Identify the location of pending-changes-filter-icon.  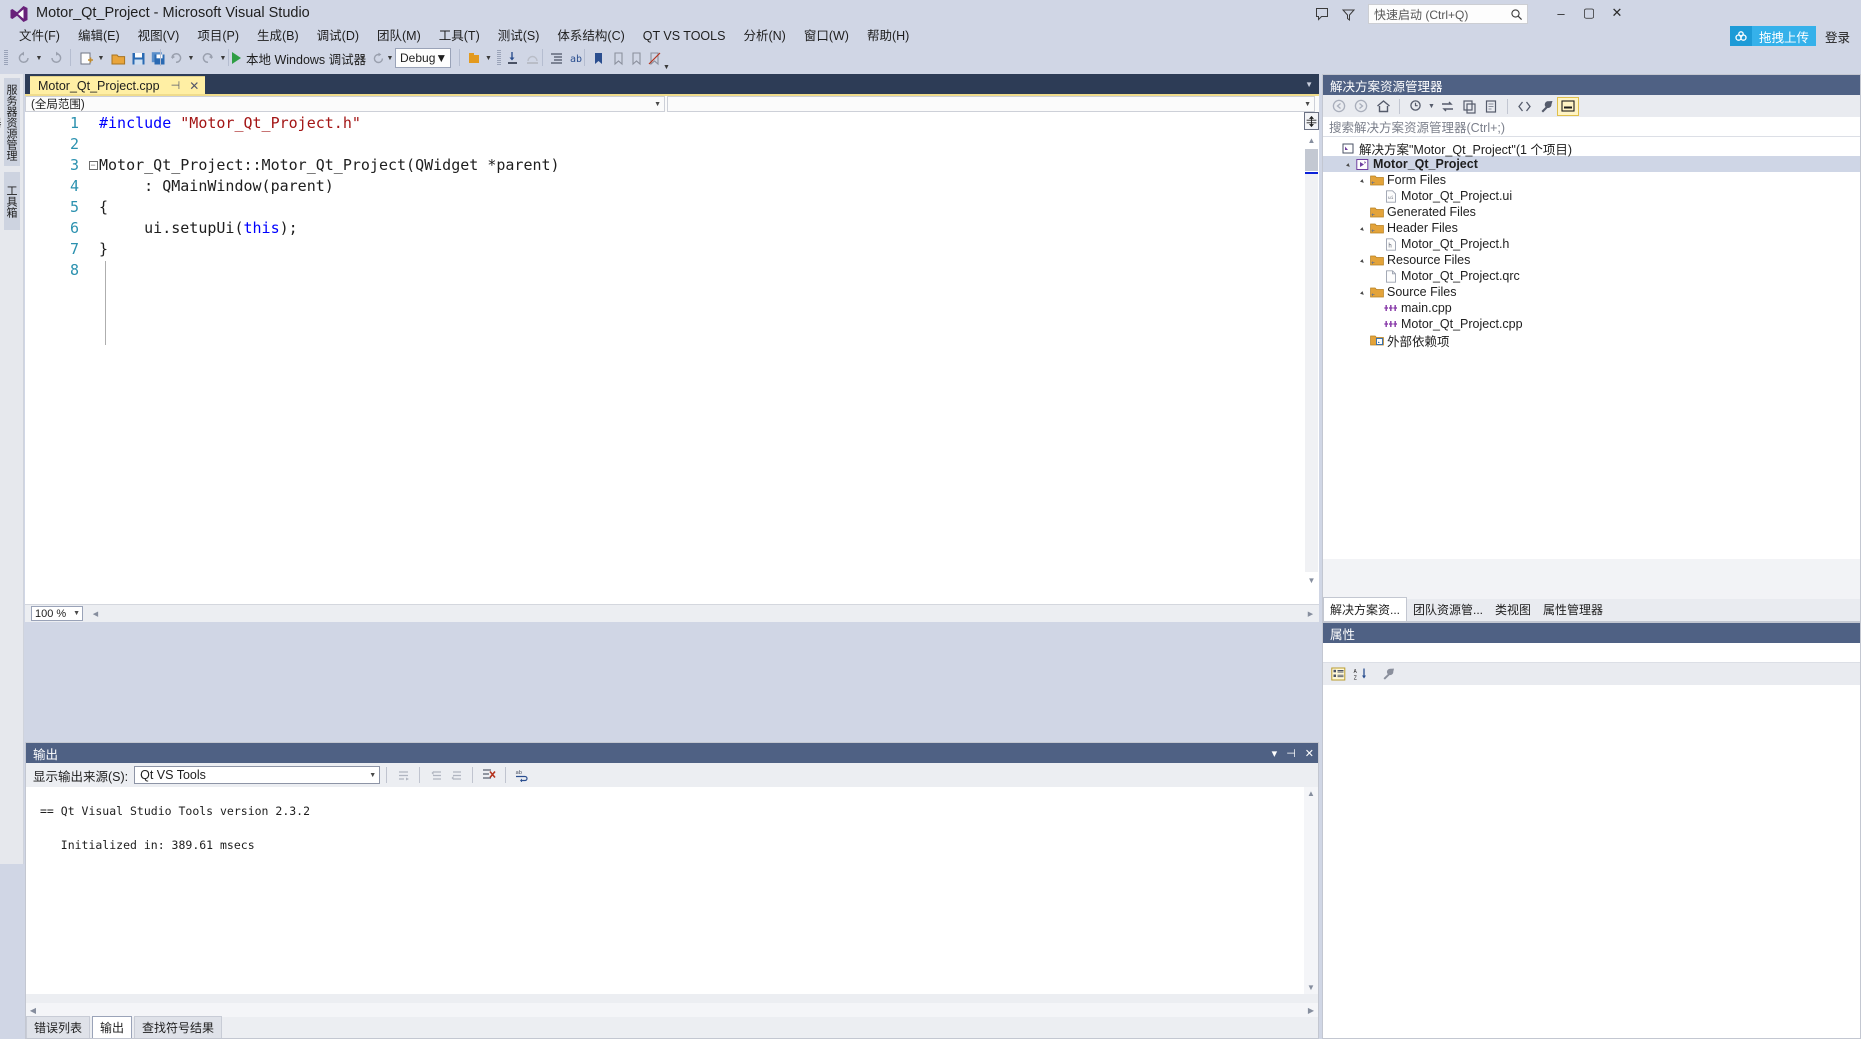
(1416, 106).